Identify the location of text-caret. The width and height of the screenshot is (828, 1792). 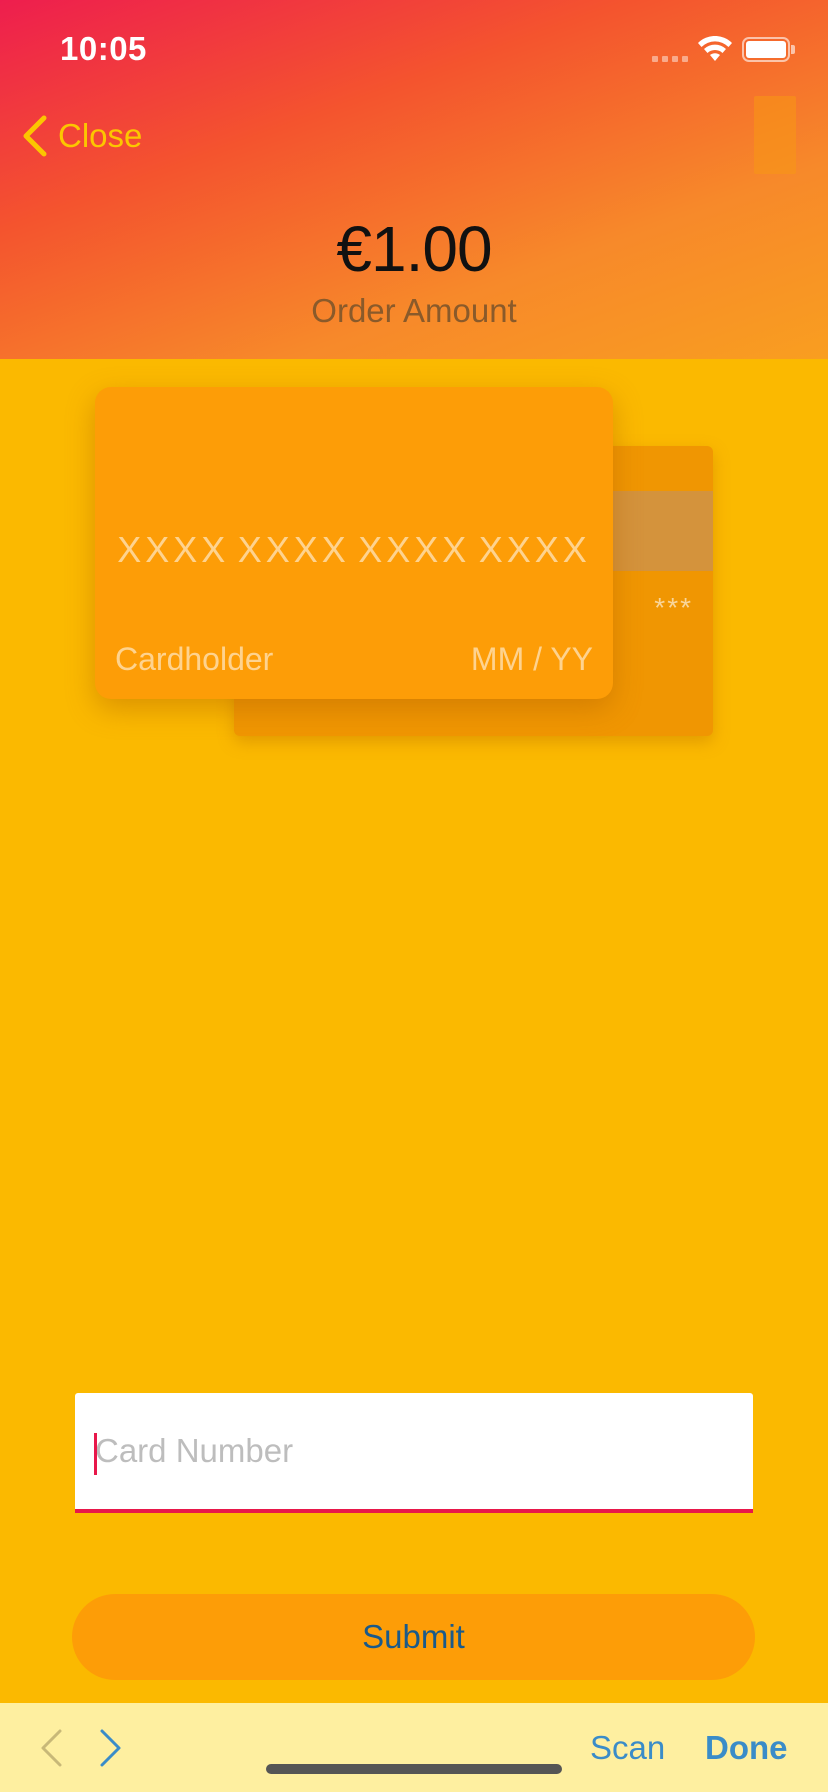
(95, 1454).